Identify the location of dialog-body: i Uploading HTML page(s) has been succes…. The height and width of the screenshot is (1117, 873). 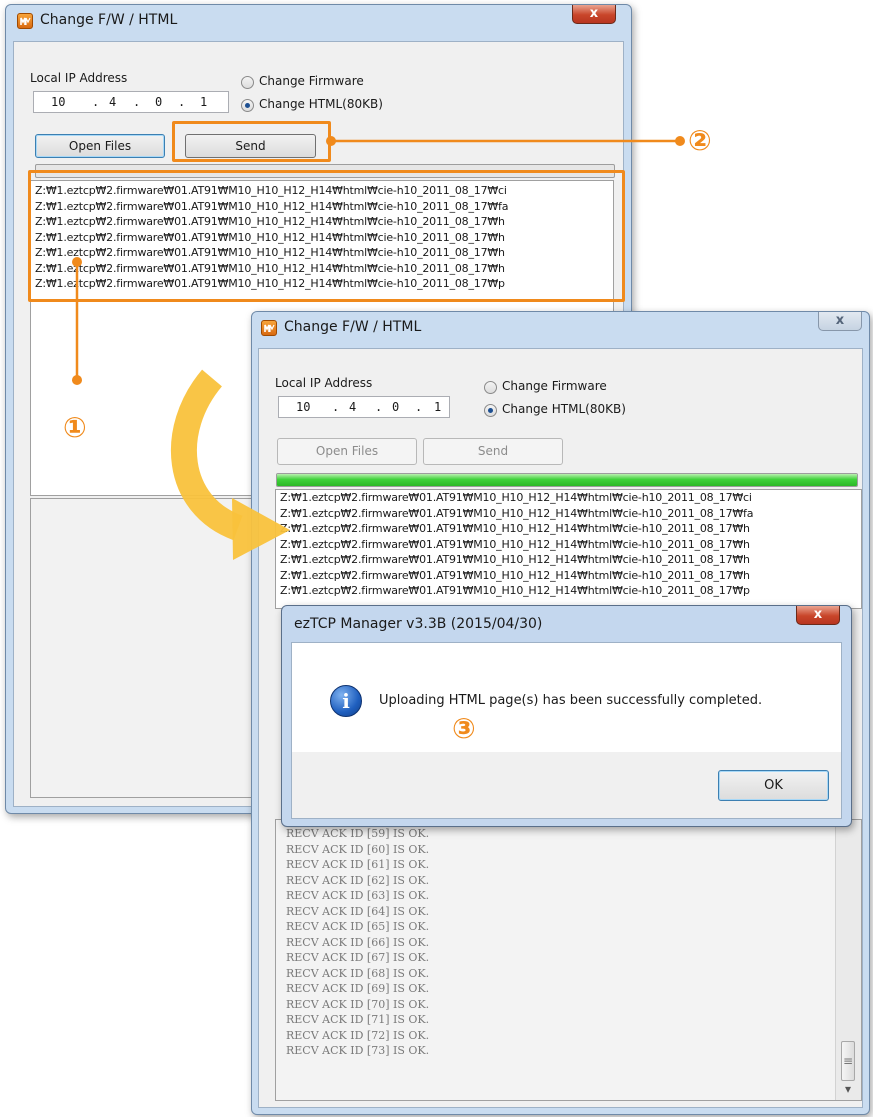
(566, 697).